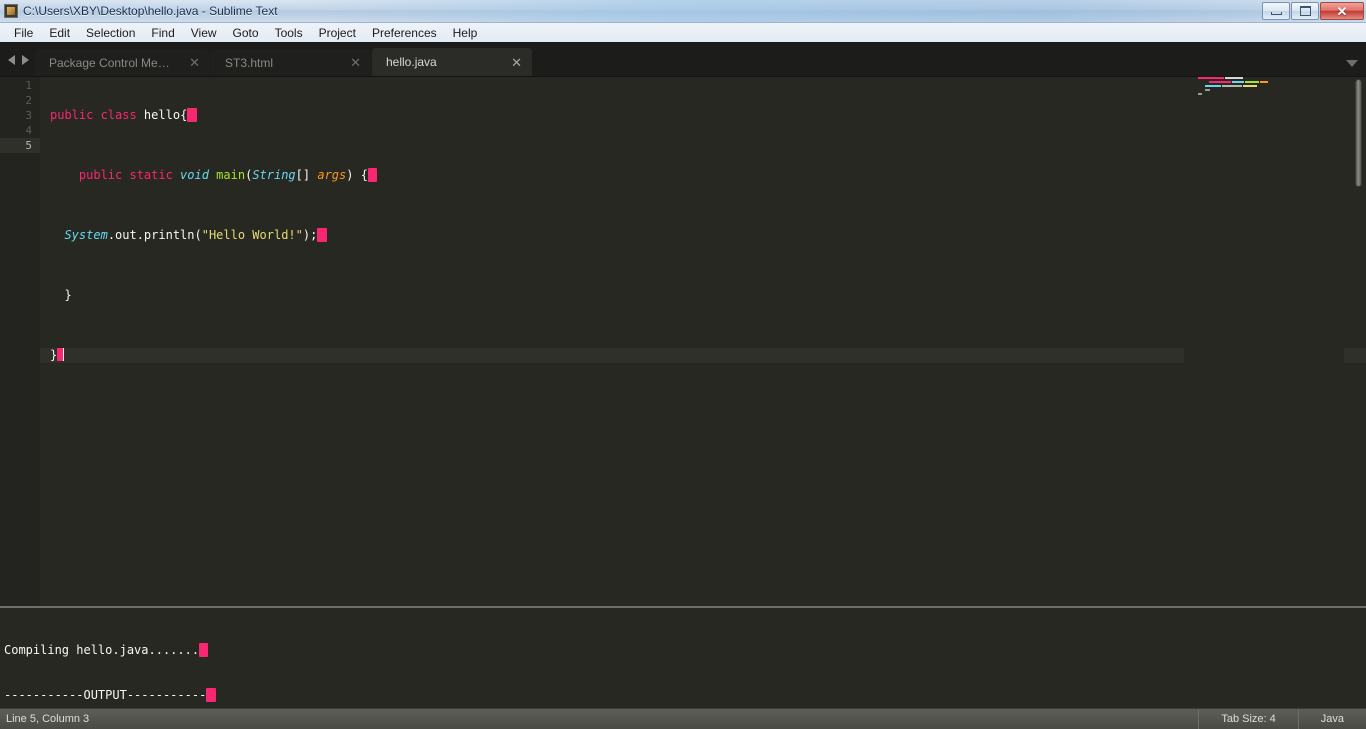 The height and width of the screenshot is (729, 1366). I want to click on maximize-button, so click(1305, 11).